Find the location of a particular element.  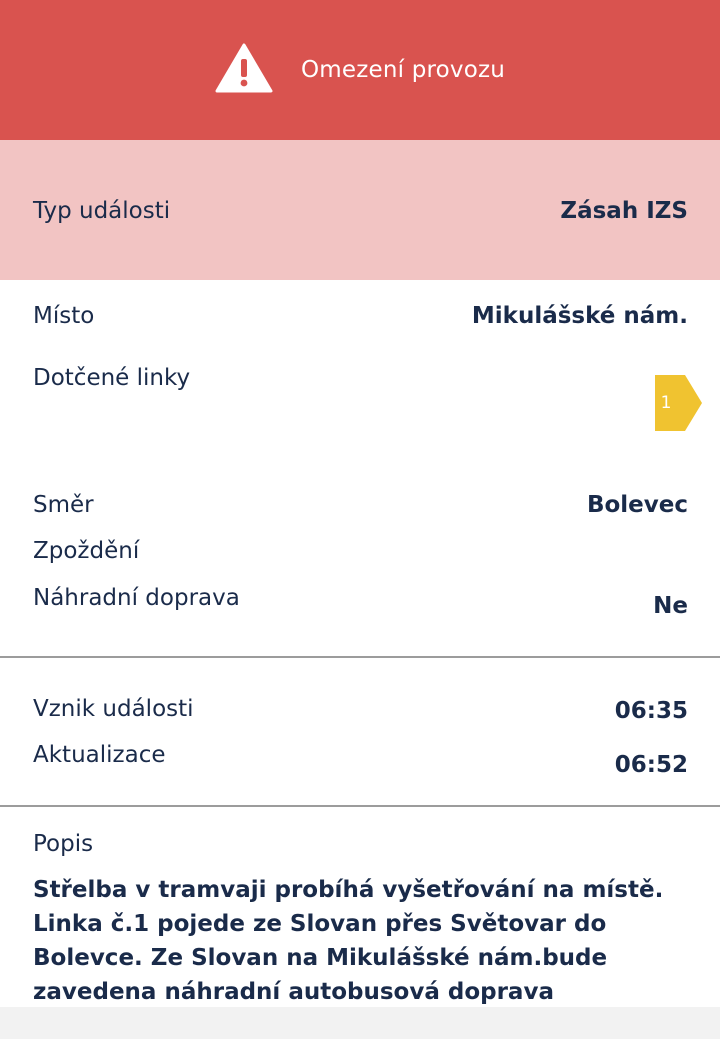

replacement-transport-label: Náhradní doprava is located at coordinates (136, 598).